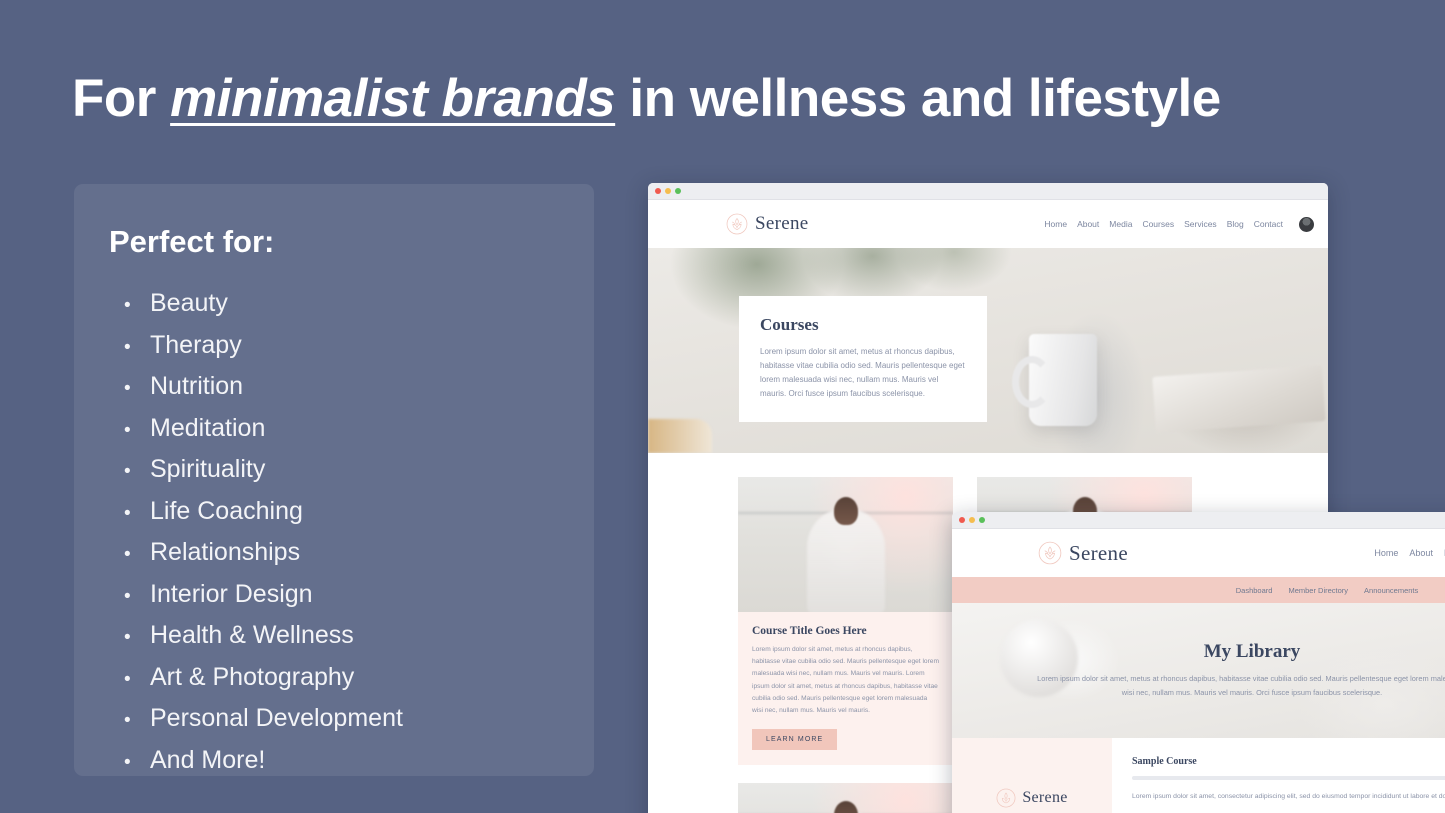 Image resolution: width=1445 pixels, height=813 pixels. What do you see at coordinates (1235, 224) in the screenshot?
I see `nav-item-blog: Blog` at bounding box center [1235, 224].